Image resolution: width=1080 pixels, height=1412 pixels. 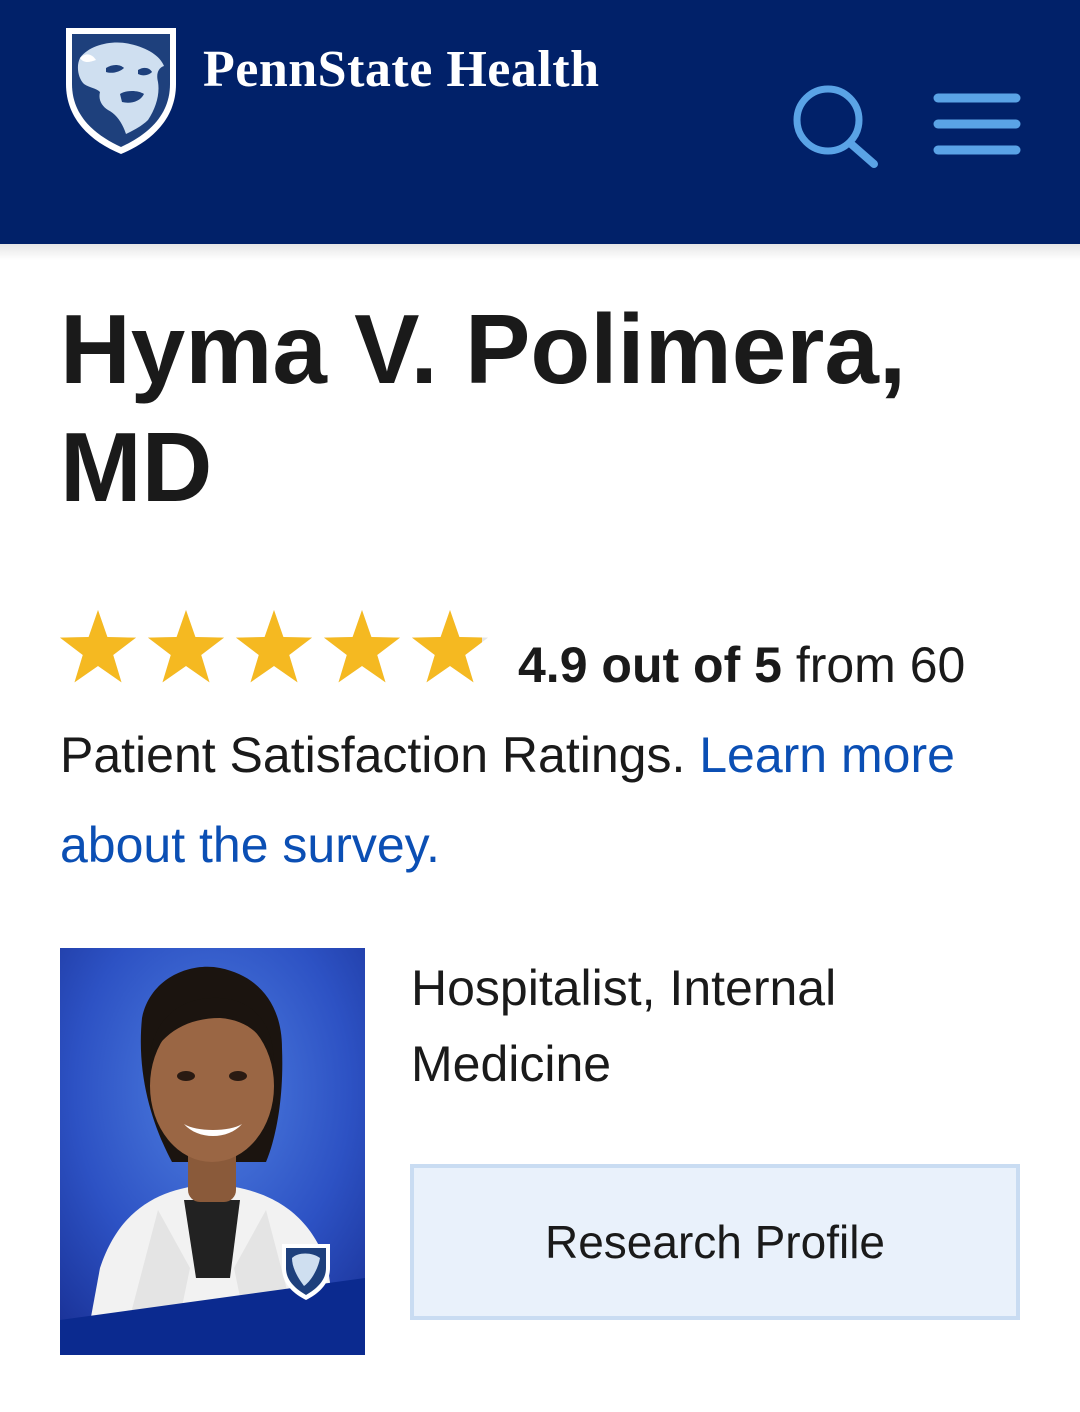 What do you see at coordinates (121, 89) in the screenshot?
I see `nittany-lion-shield-icon` at bounding box center [121, 89].